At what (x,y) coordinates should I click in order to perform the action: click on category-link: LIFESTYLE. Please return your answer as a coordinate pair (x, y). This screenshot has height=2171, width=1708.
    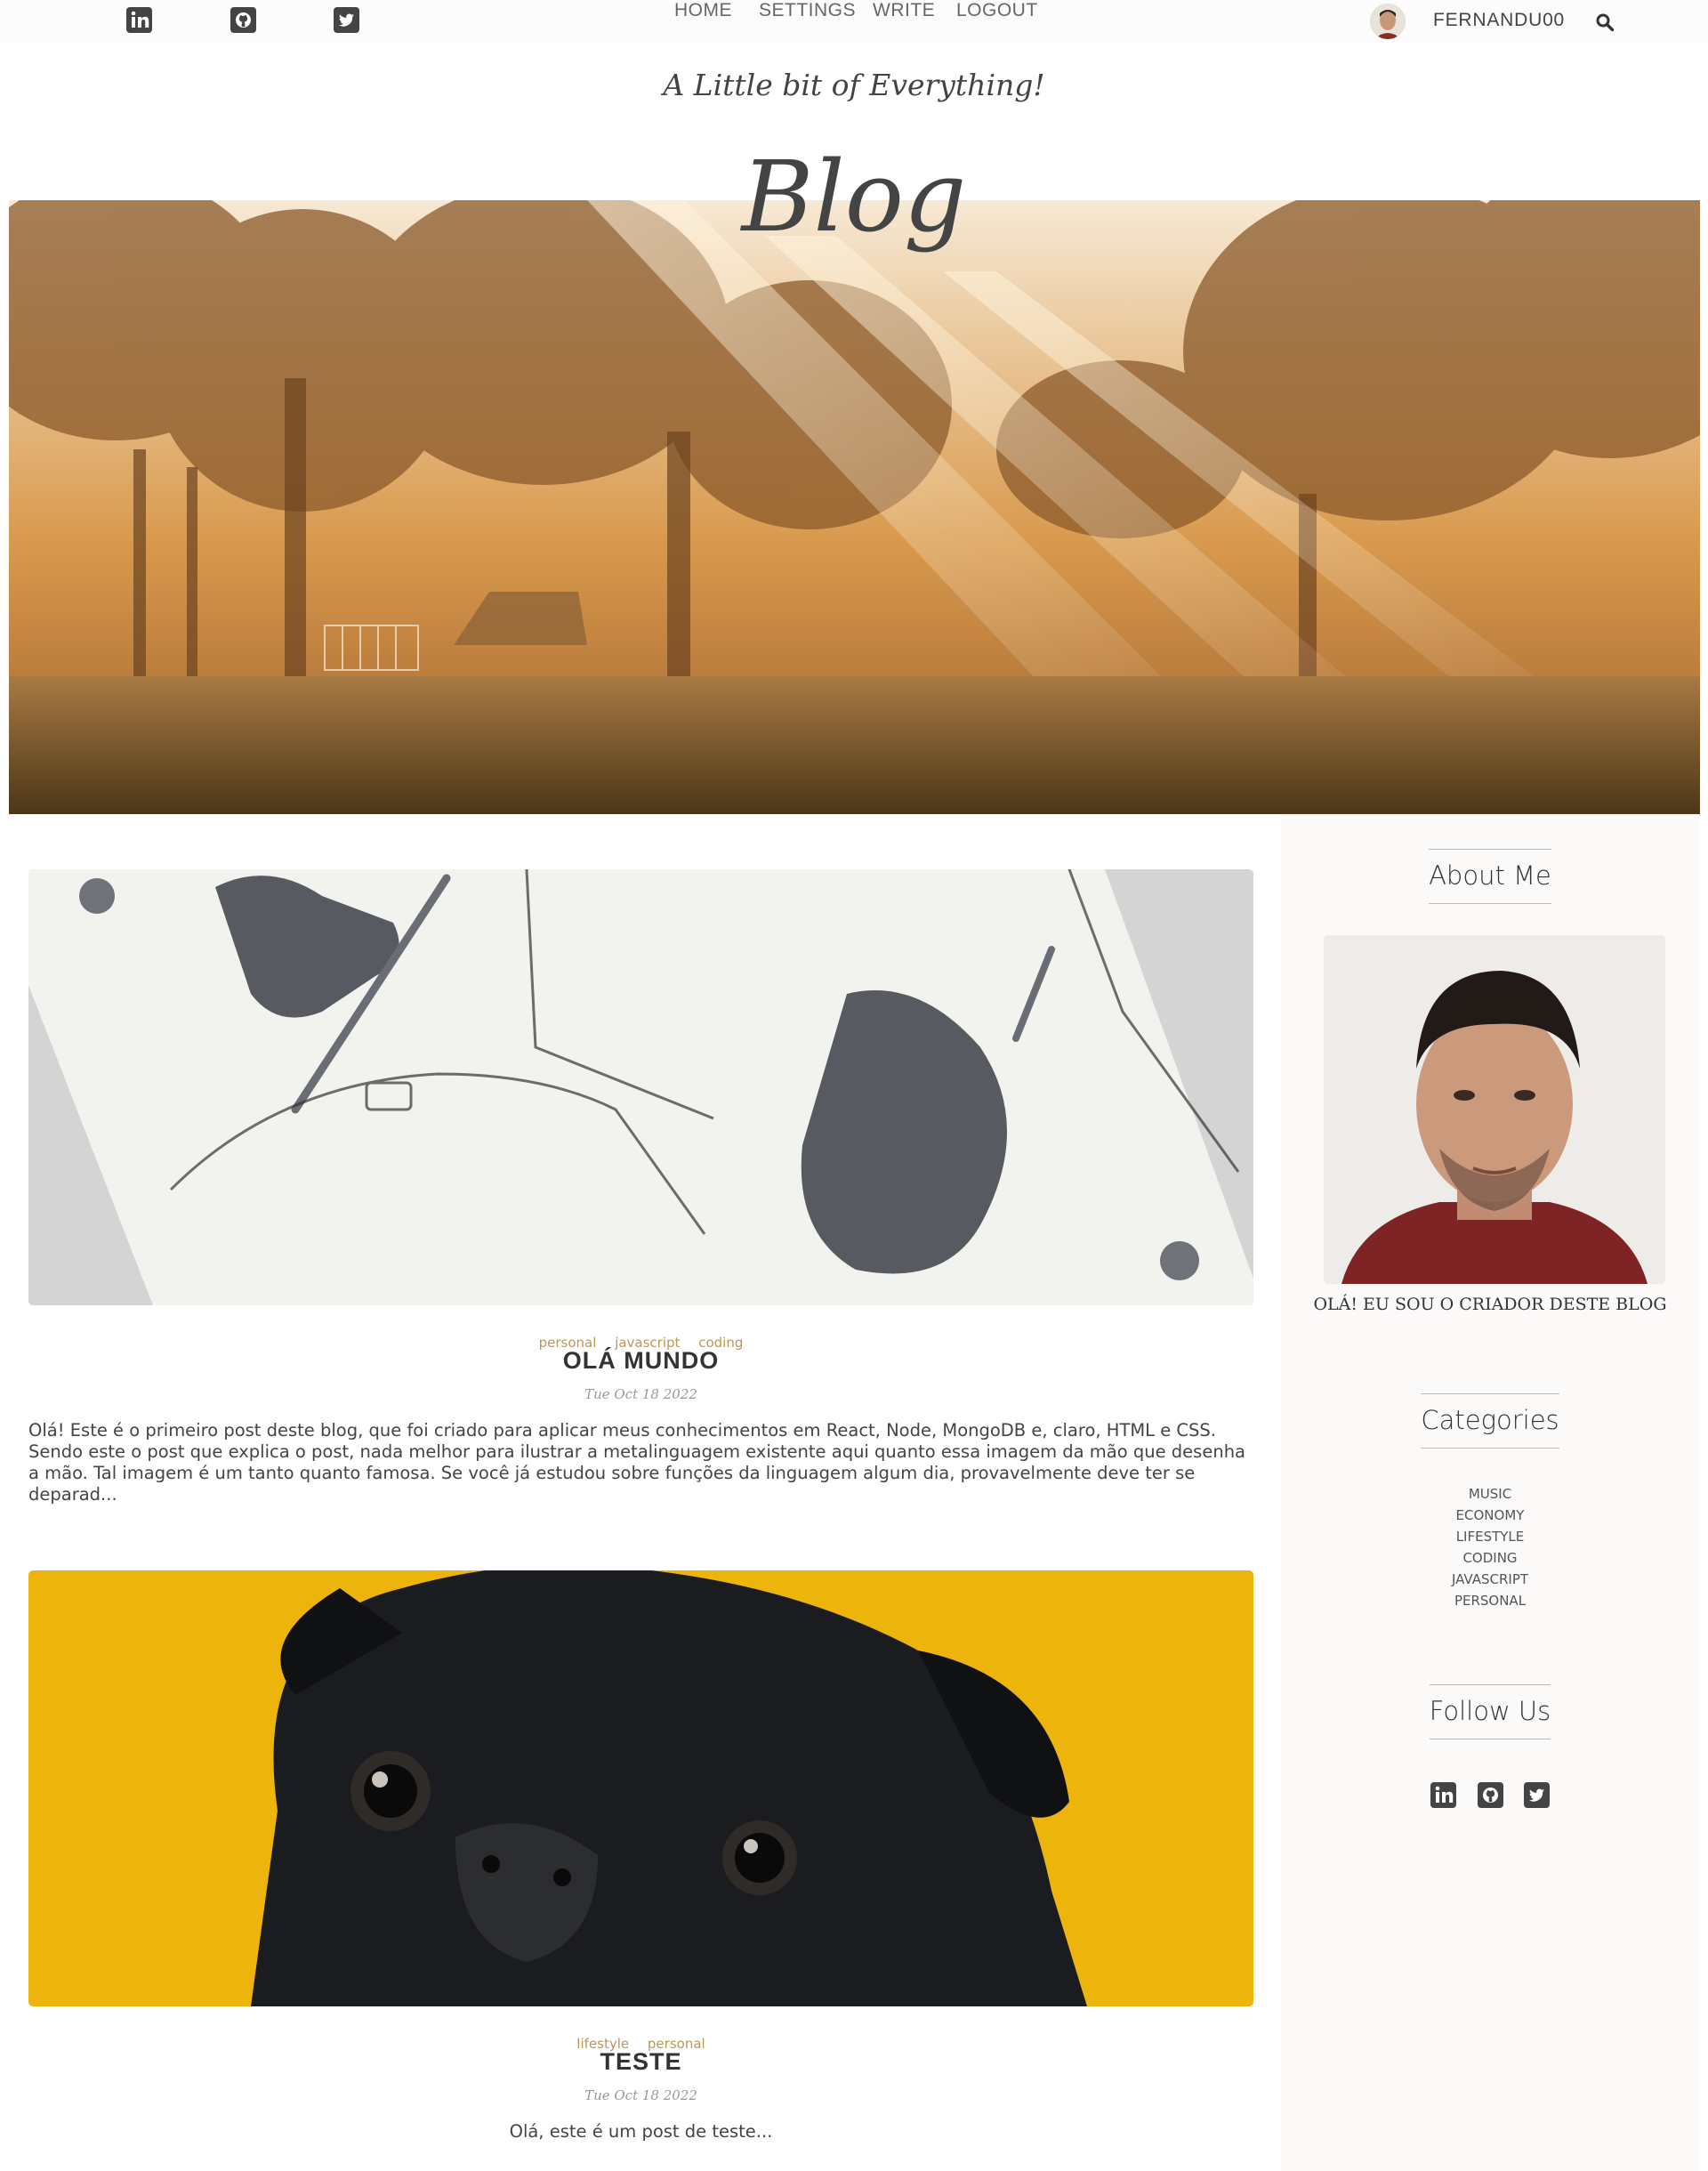
    Looking at the image, I should click on (1490, 1536).